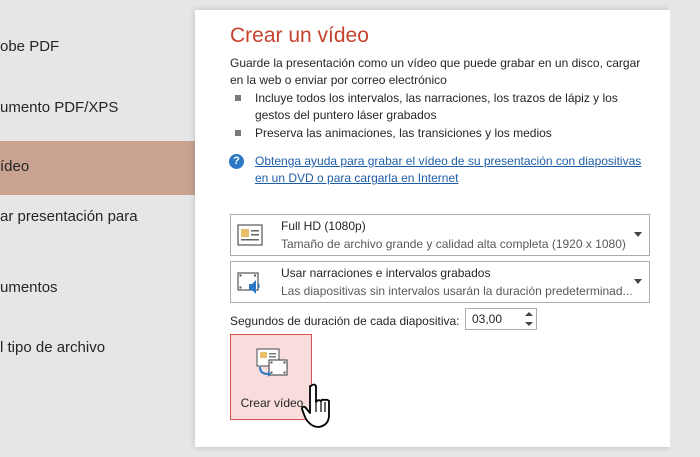 Image resolution: width=700 pixels, height=457 pixels. Describe the element at coordinates (59, 107) in the screenshot. I see `sidebar-item-label: umento PDF/XPS` at that location.